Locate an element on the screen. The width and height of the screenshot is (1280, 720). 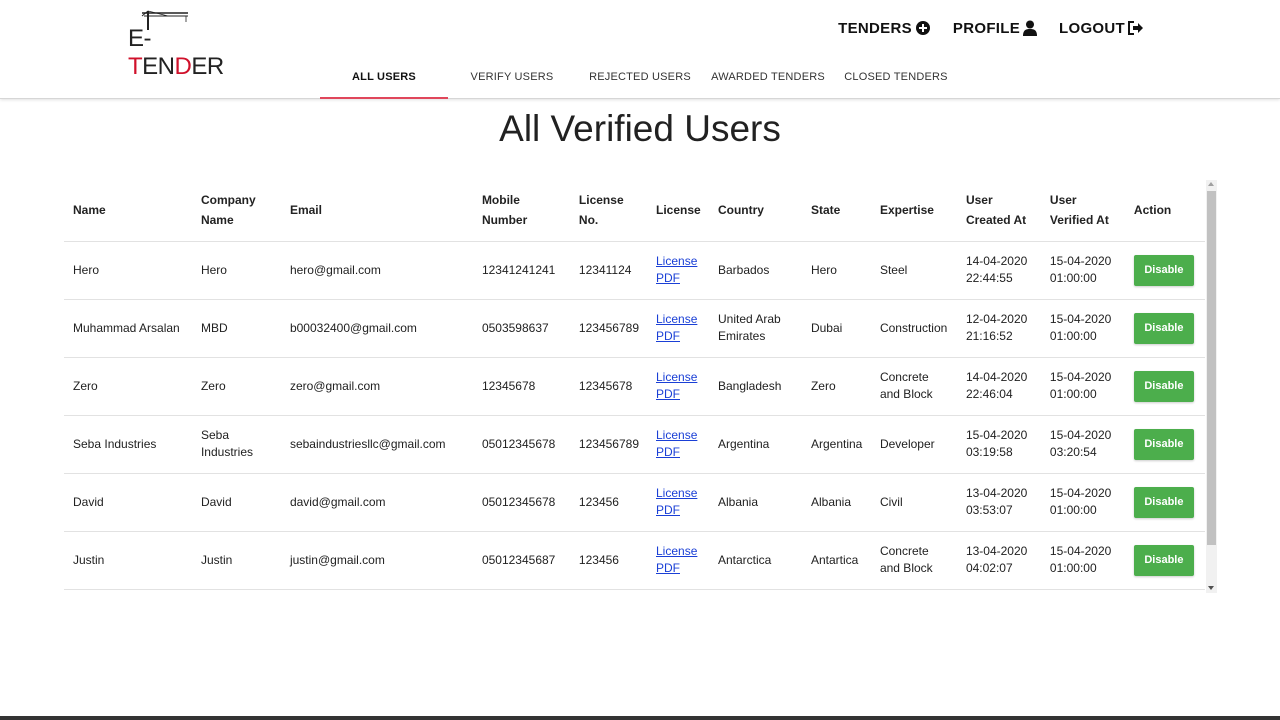
cell-state: Hero is located at coordinates (836, 270).